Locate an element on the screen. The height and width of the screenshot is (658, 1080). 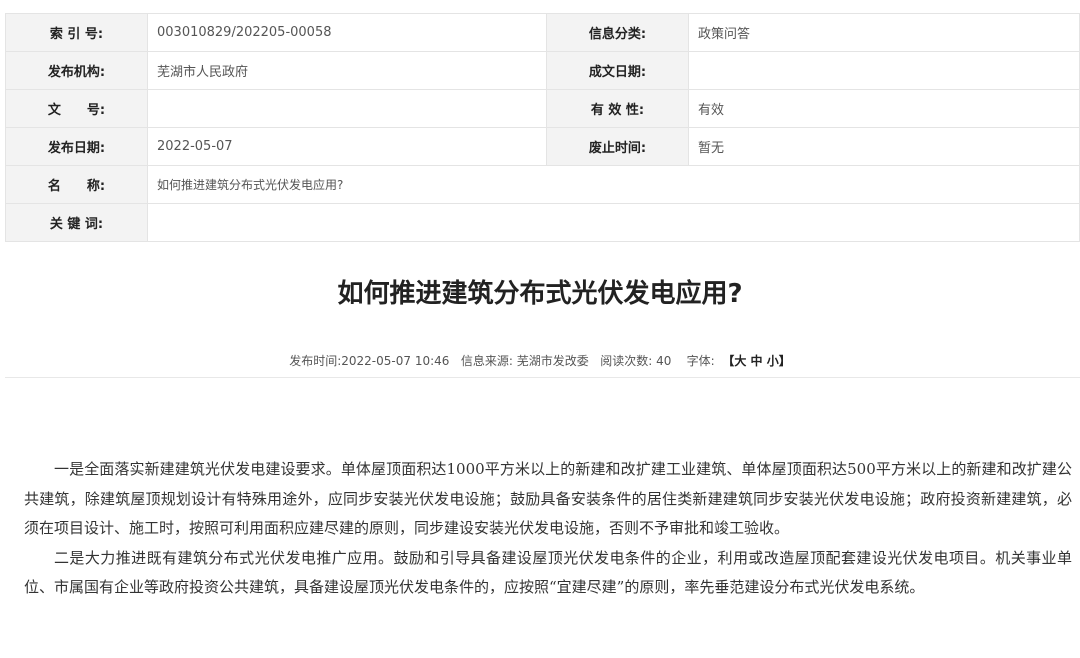
table-row: 关 键 词: is located at coordinates (542, 222).